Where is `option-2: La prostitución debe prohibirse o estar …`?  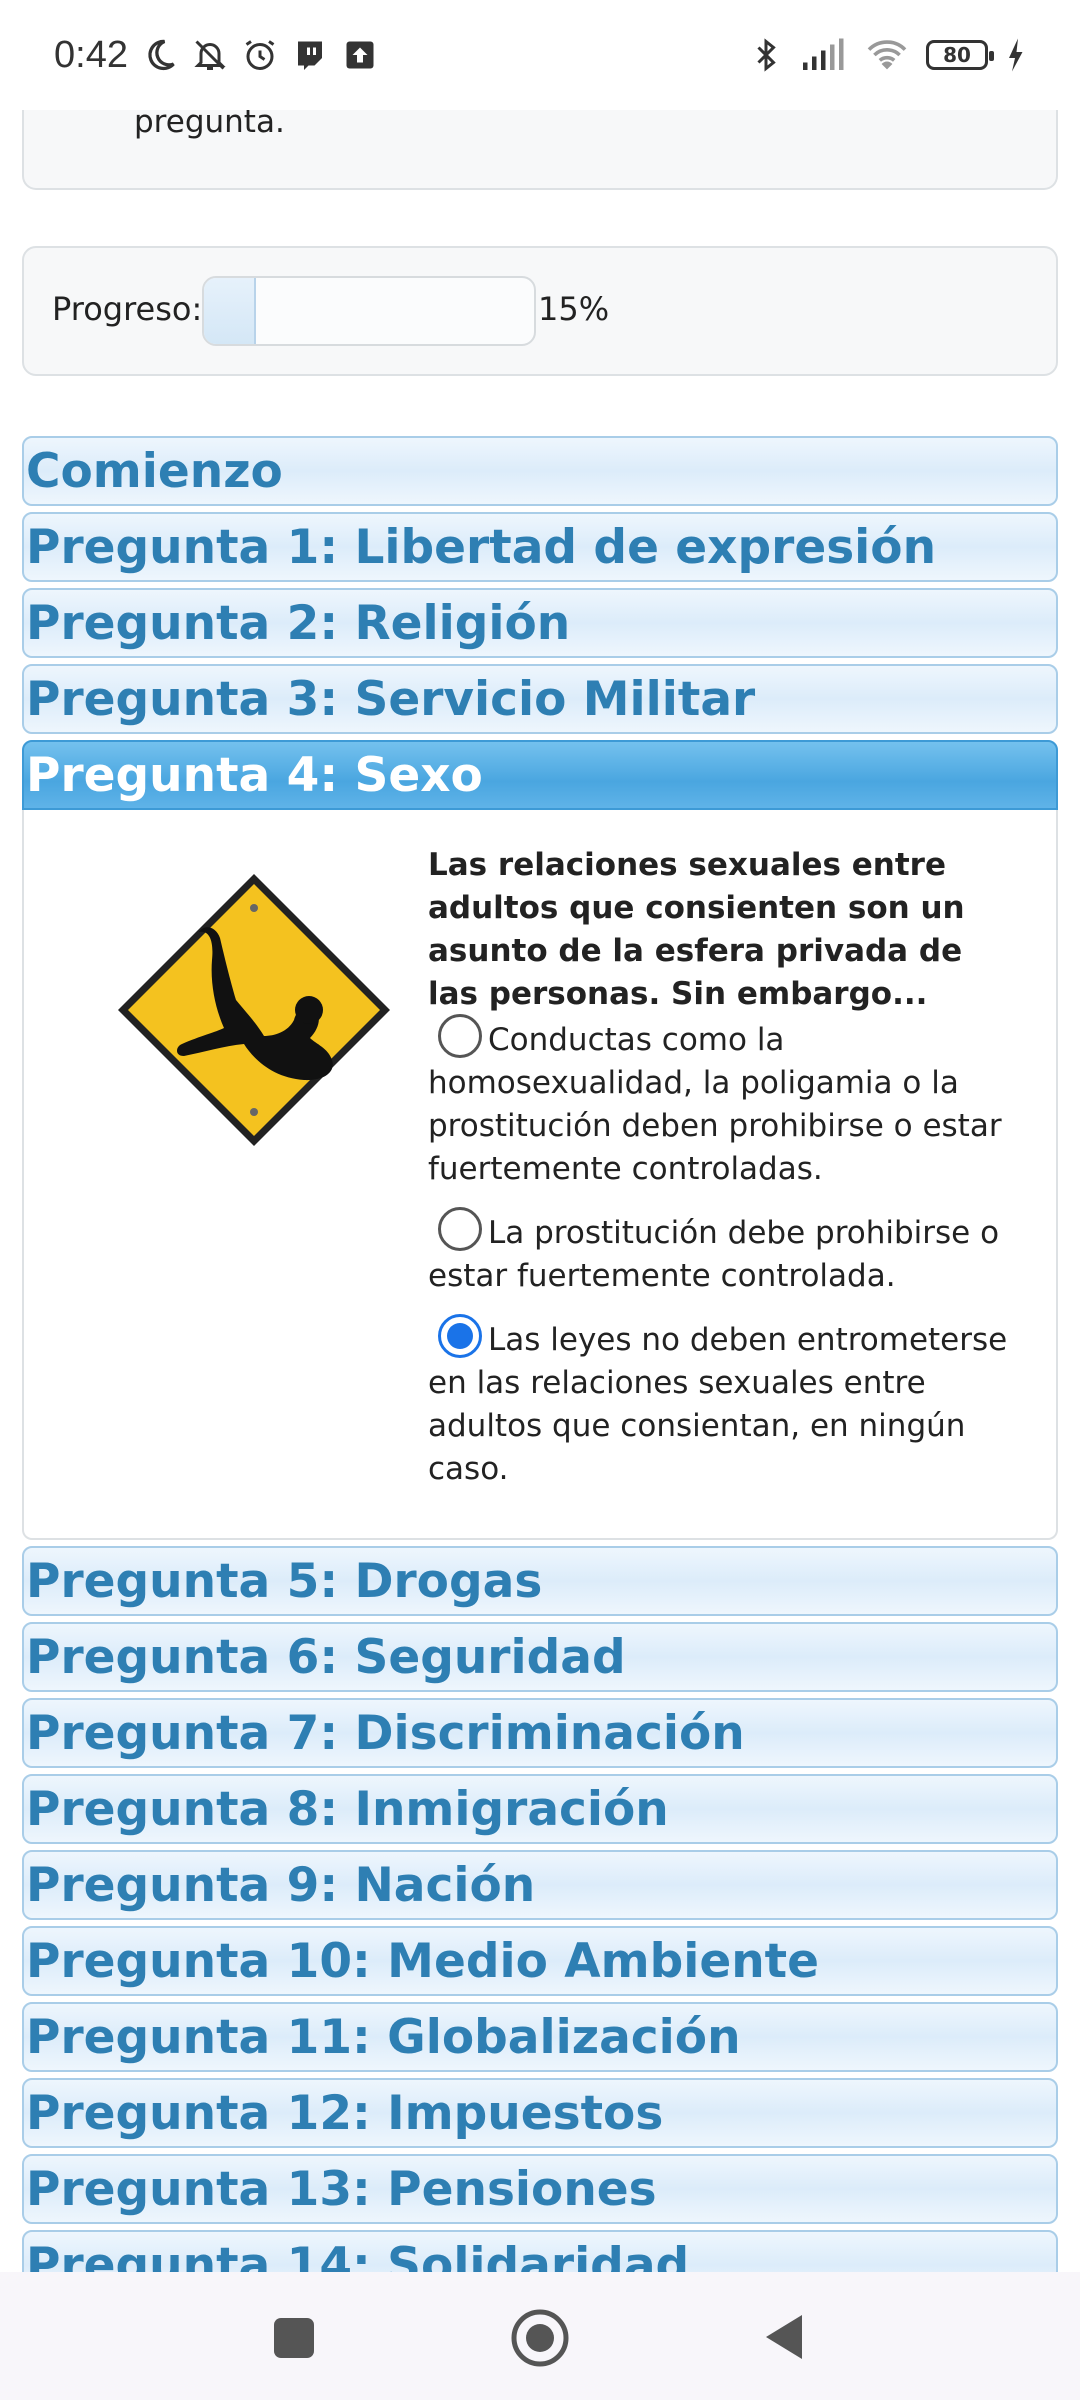
option-2: La prostitución debe prohibirse o estar … is located at coordinates (723, 1252).